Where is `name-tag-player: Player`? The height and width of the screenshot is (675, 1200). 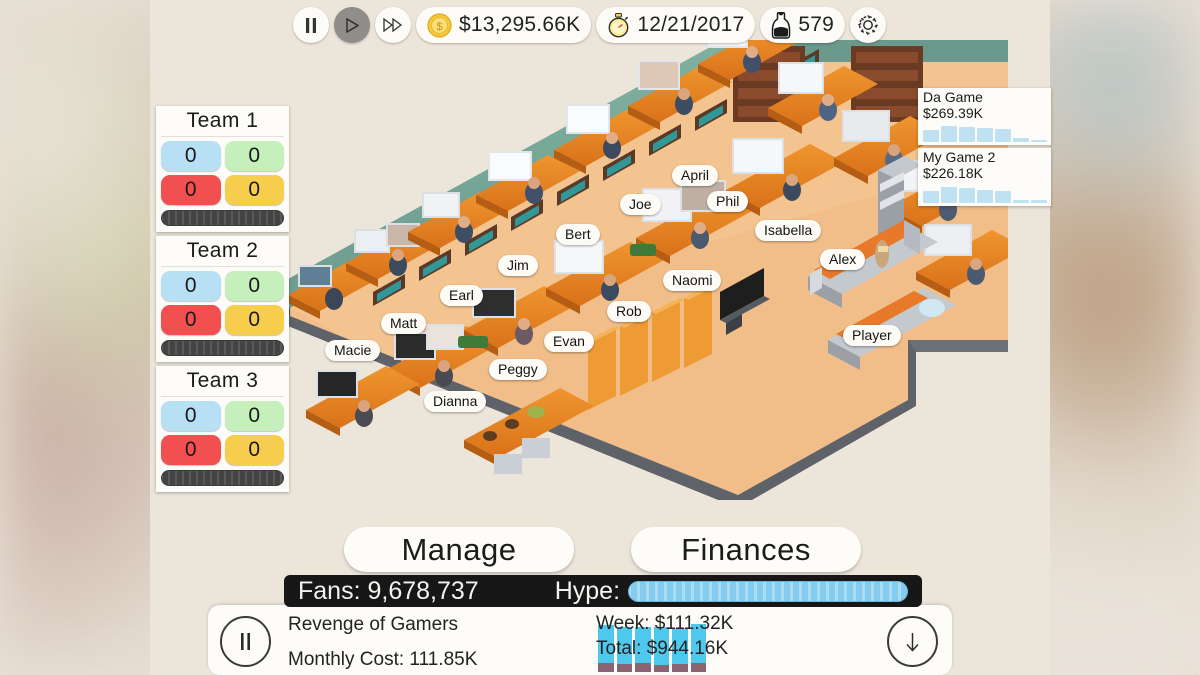 name-tag-player: Player is located at coordinates (872, 335).